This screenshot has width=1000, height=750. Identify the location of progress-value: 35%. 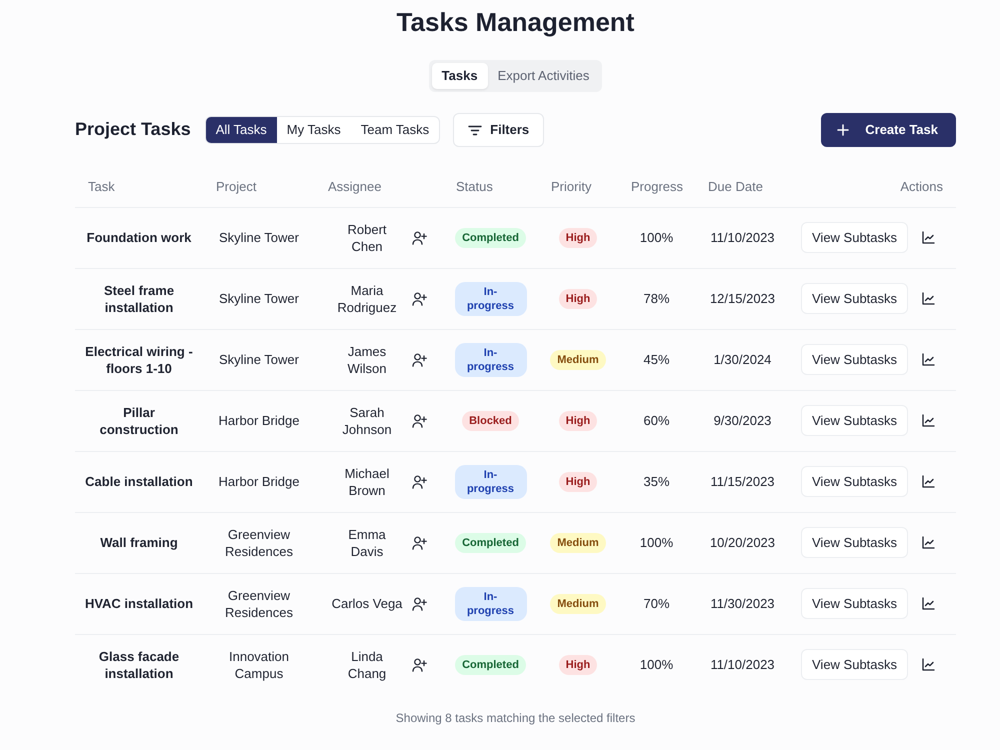
(656, 481).